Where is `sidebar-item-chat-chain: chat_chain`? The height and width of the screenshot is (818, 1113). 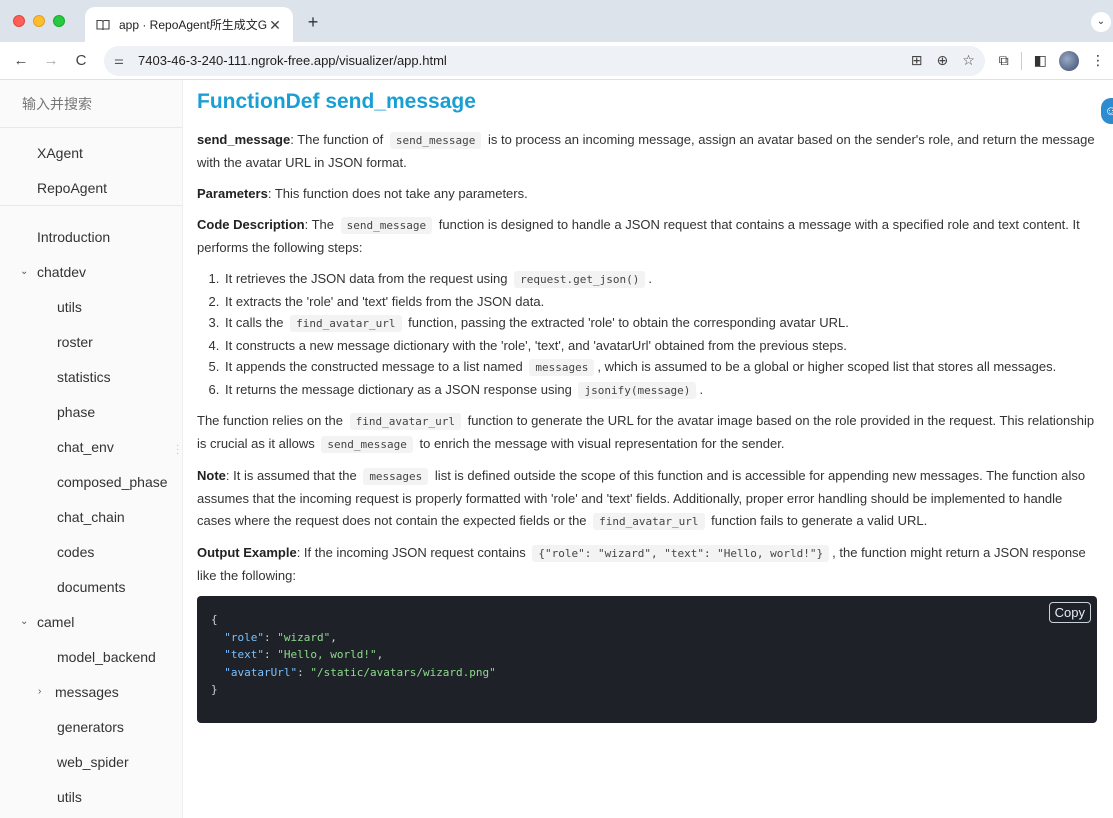
sidebar-item-chat-chain: chat_chain is located at coordinates (91, 516).